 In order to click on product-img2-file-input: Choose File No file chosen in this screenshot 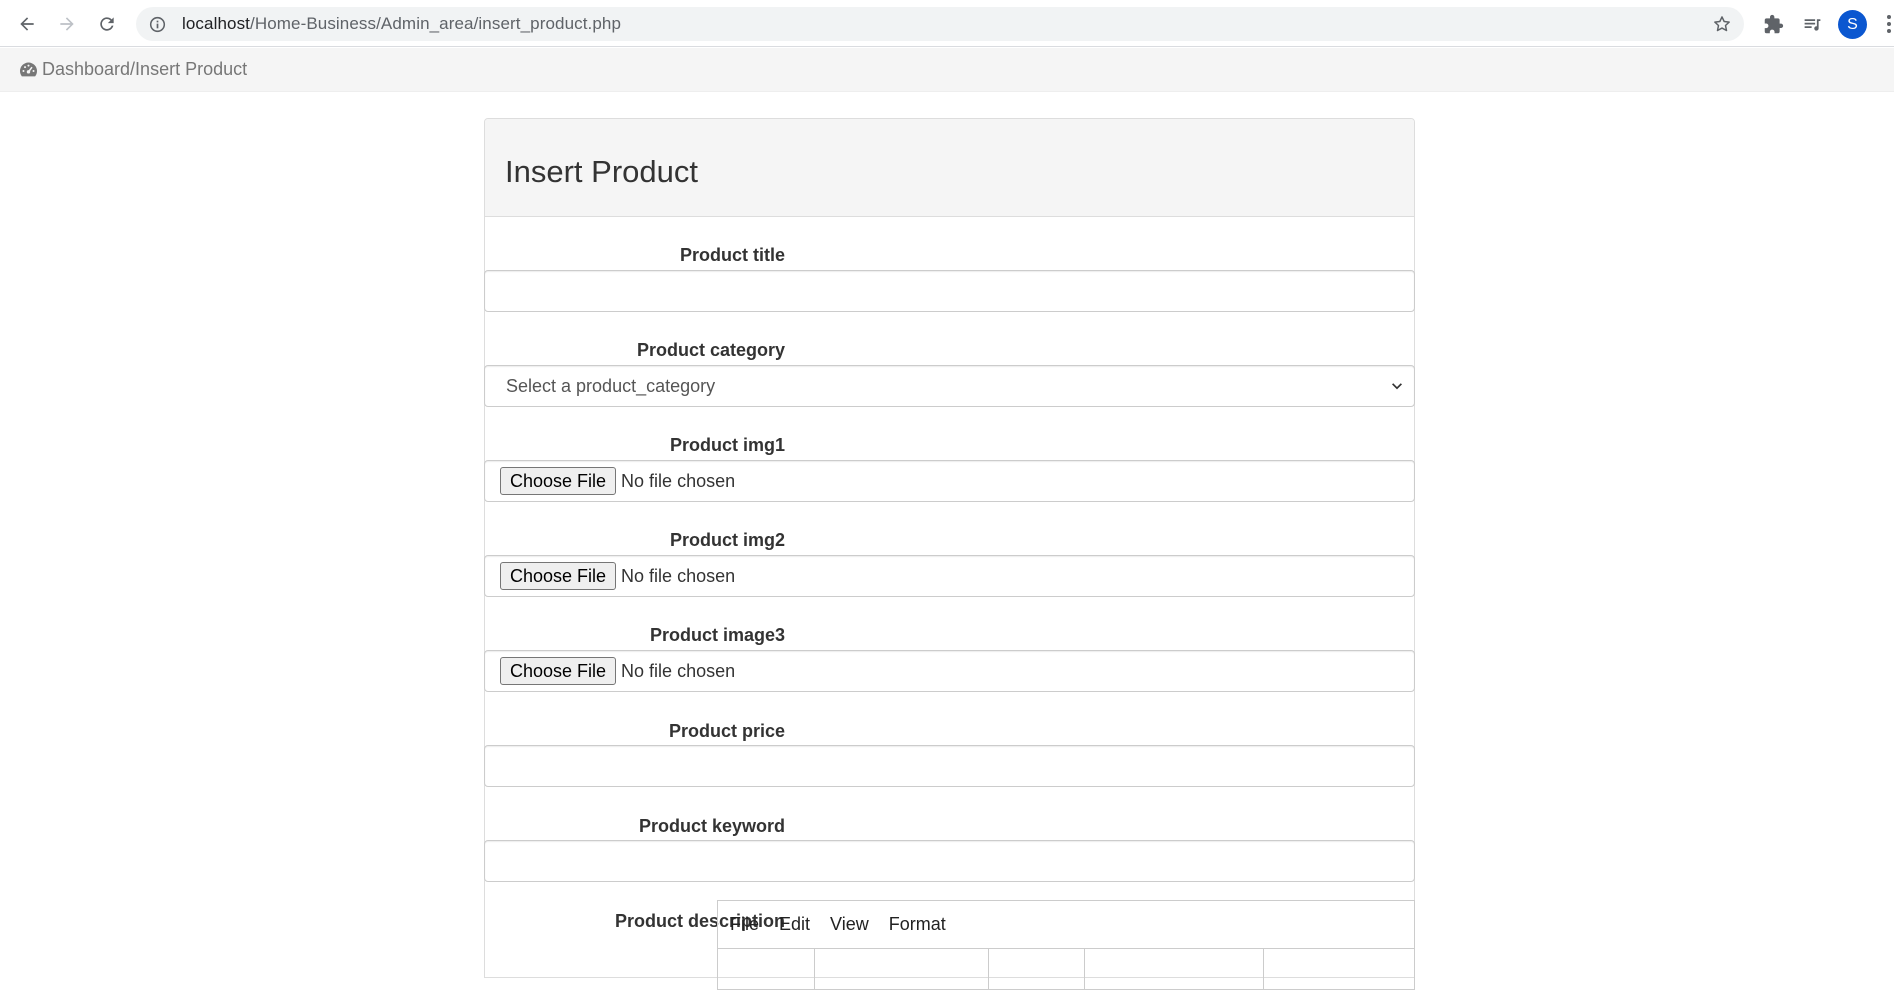, I will do `click(949, 576)`.